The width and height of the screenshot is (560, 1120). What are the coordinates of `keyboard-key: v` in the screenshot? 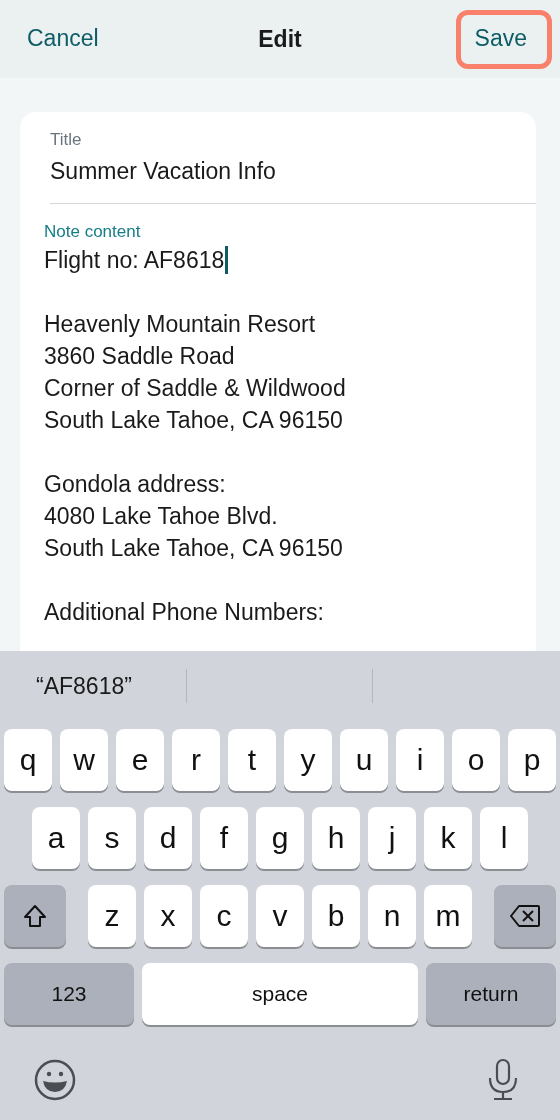 It's located at (280, 916).